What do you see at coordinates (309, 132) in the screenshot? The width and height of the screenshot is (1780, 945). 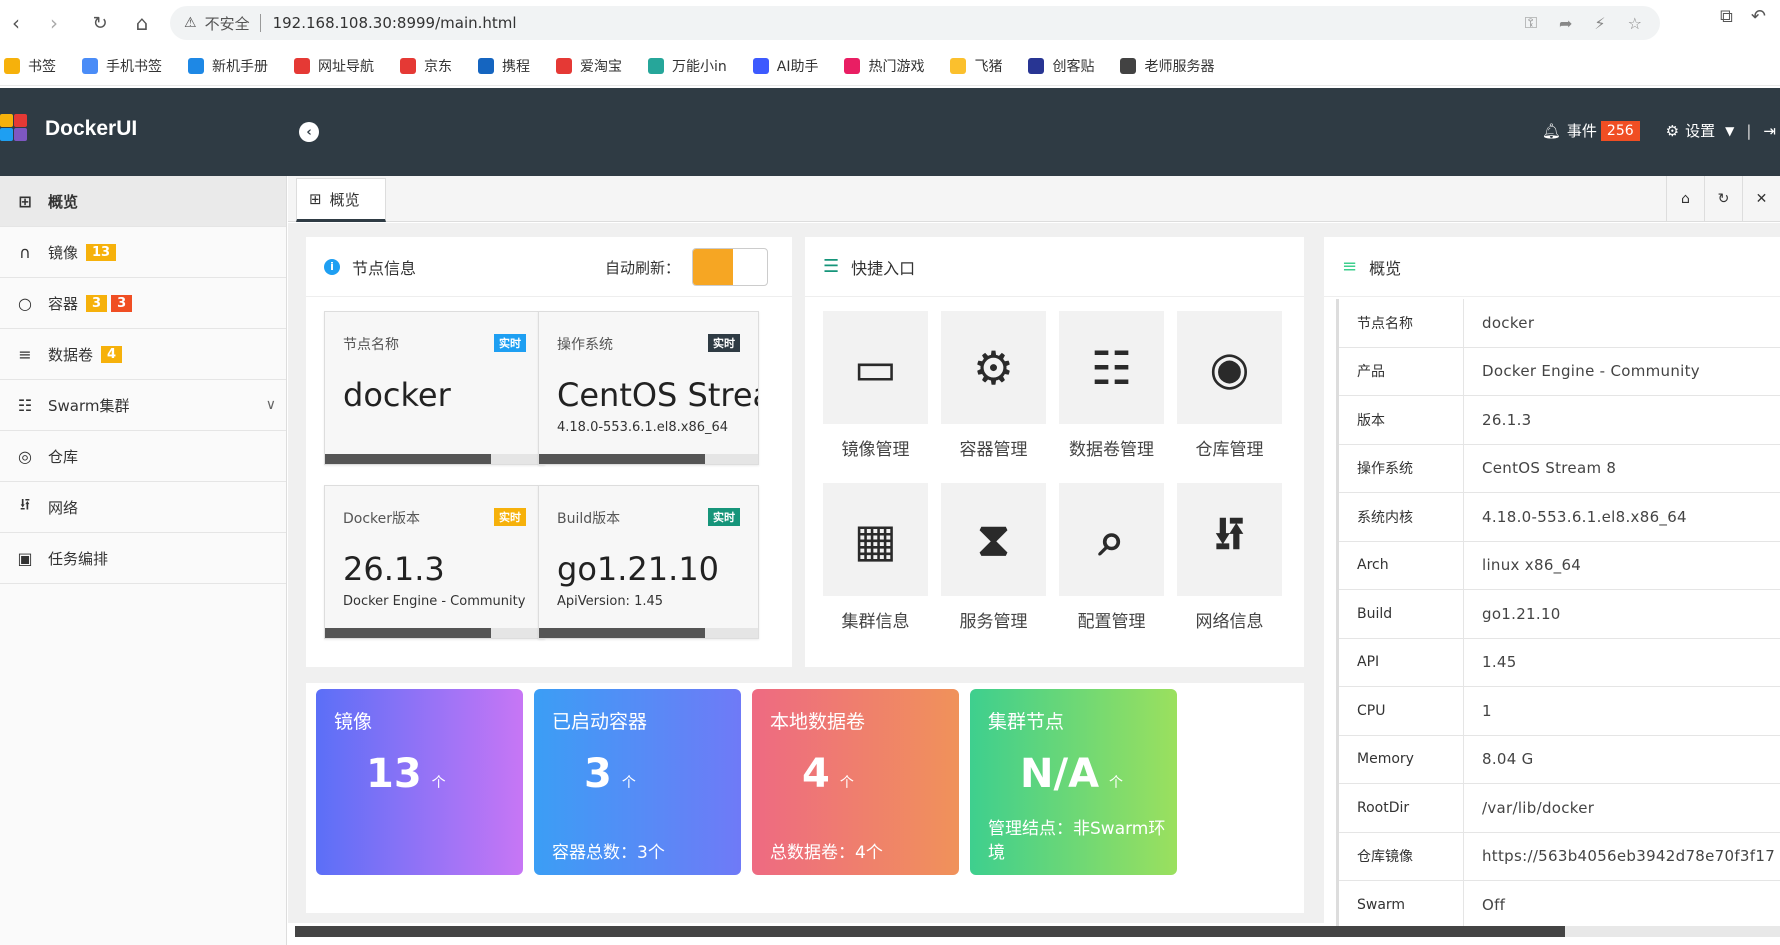 I see `collapse-sidebar-icon: ‹` at bounding box center [309, 132].